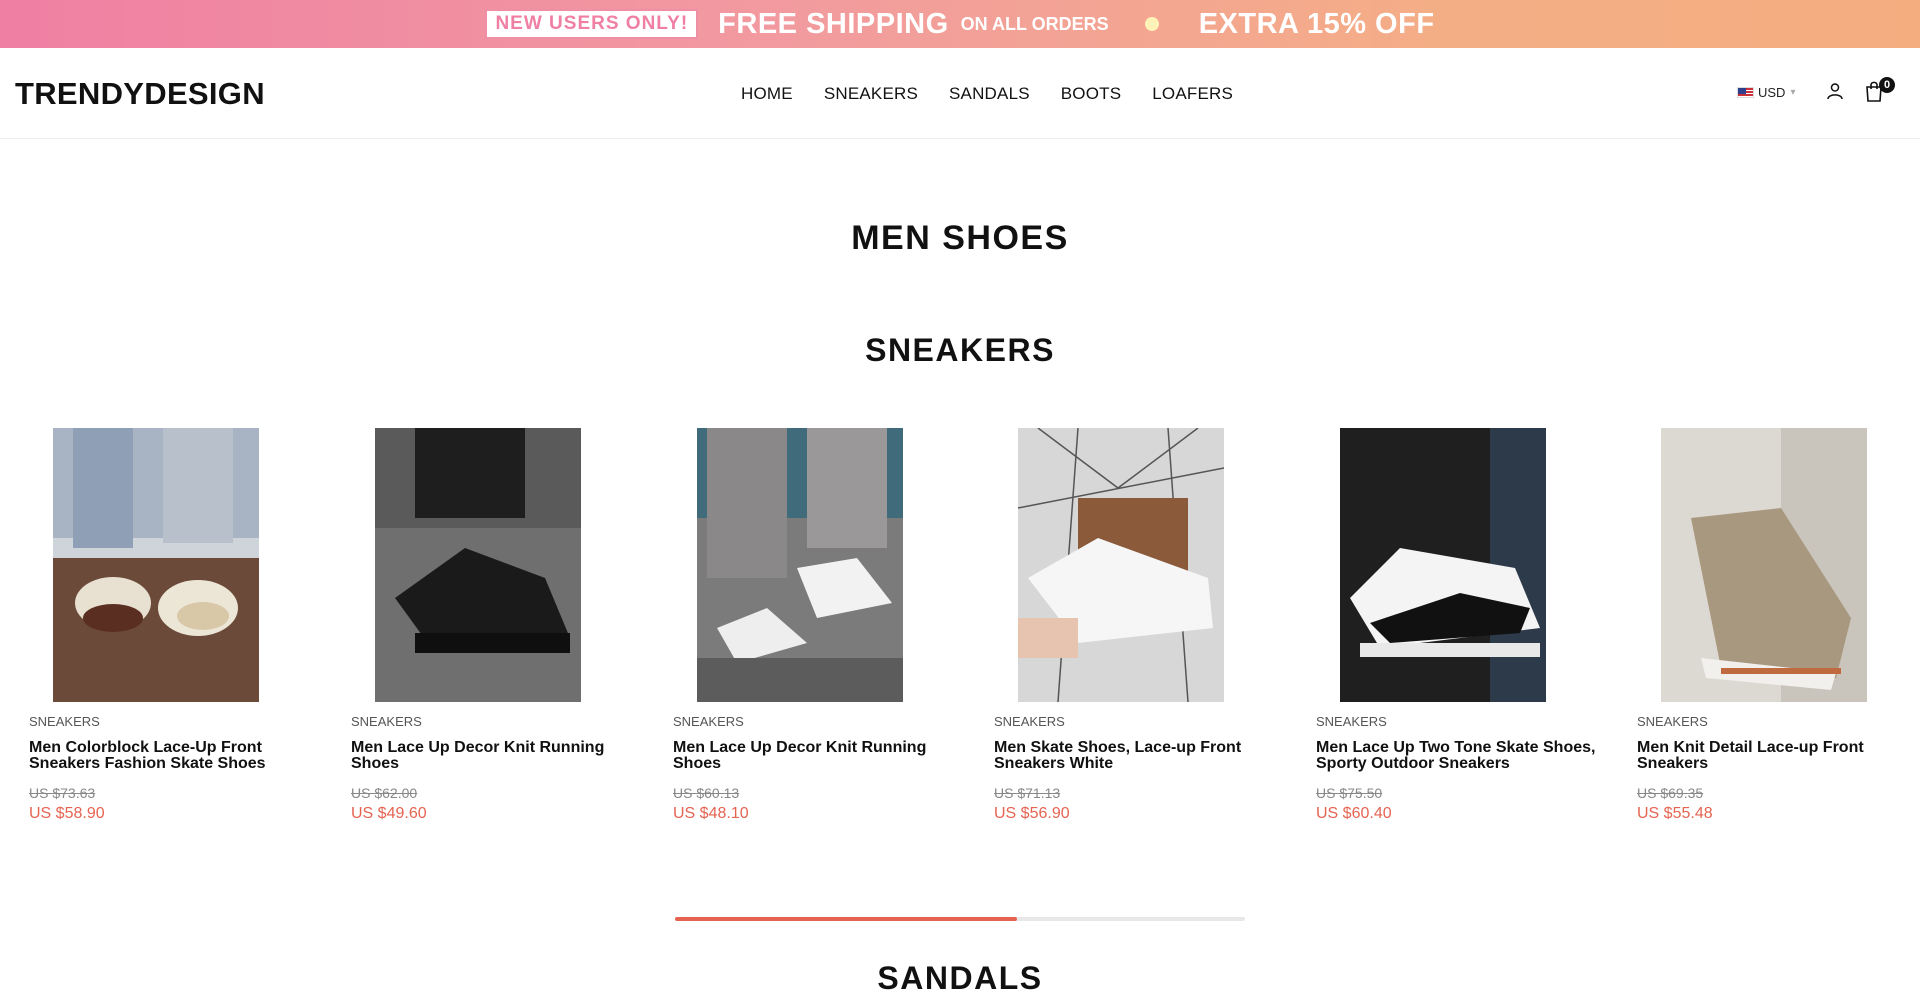  Describe the element at coordinates (1316, 23) in the screenshot. I see `extra-off-text: EXTRA 15% OFF` at that location.